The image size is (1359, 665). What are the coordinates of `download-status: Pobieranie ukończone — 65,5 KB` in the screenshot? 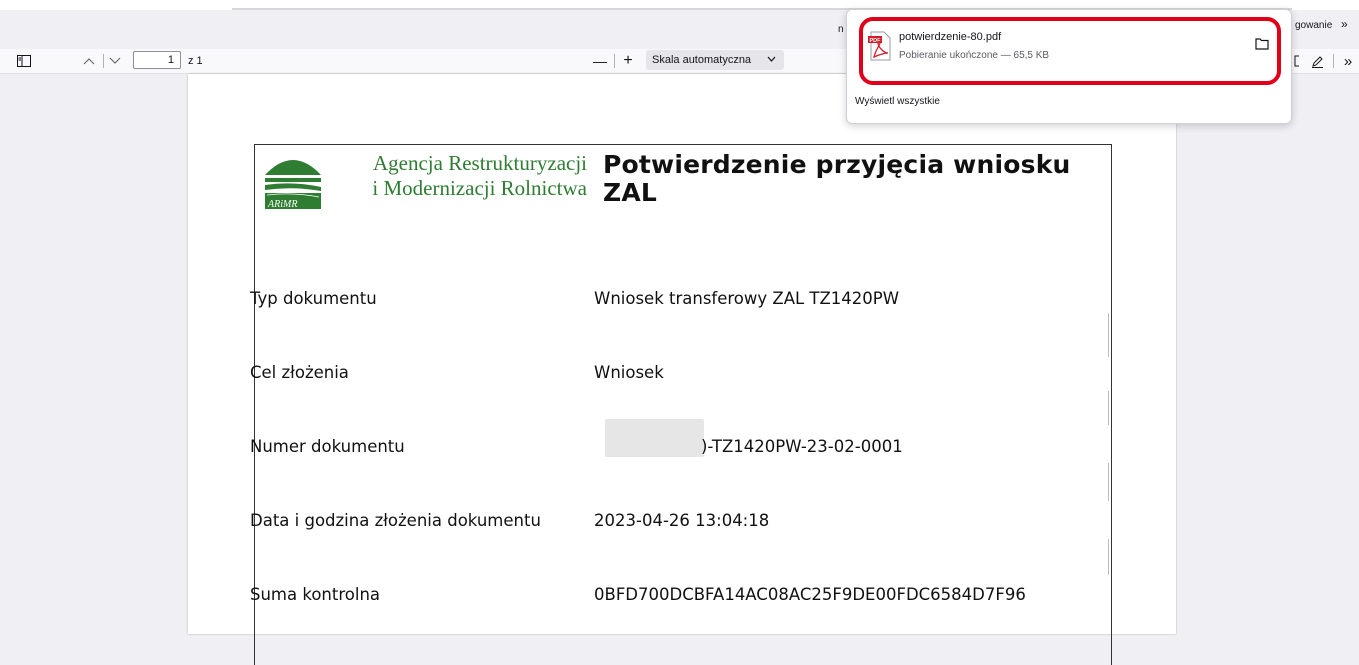 It's located at (974, 55).